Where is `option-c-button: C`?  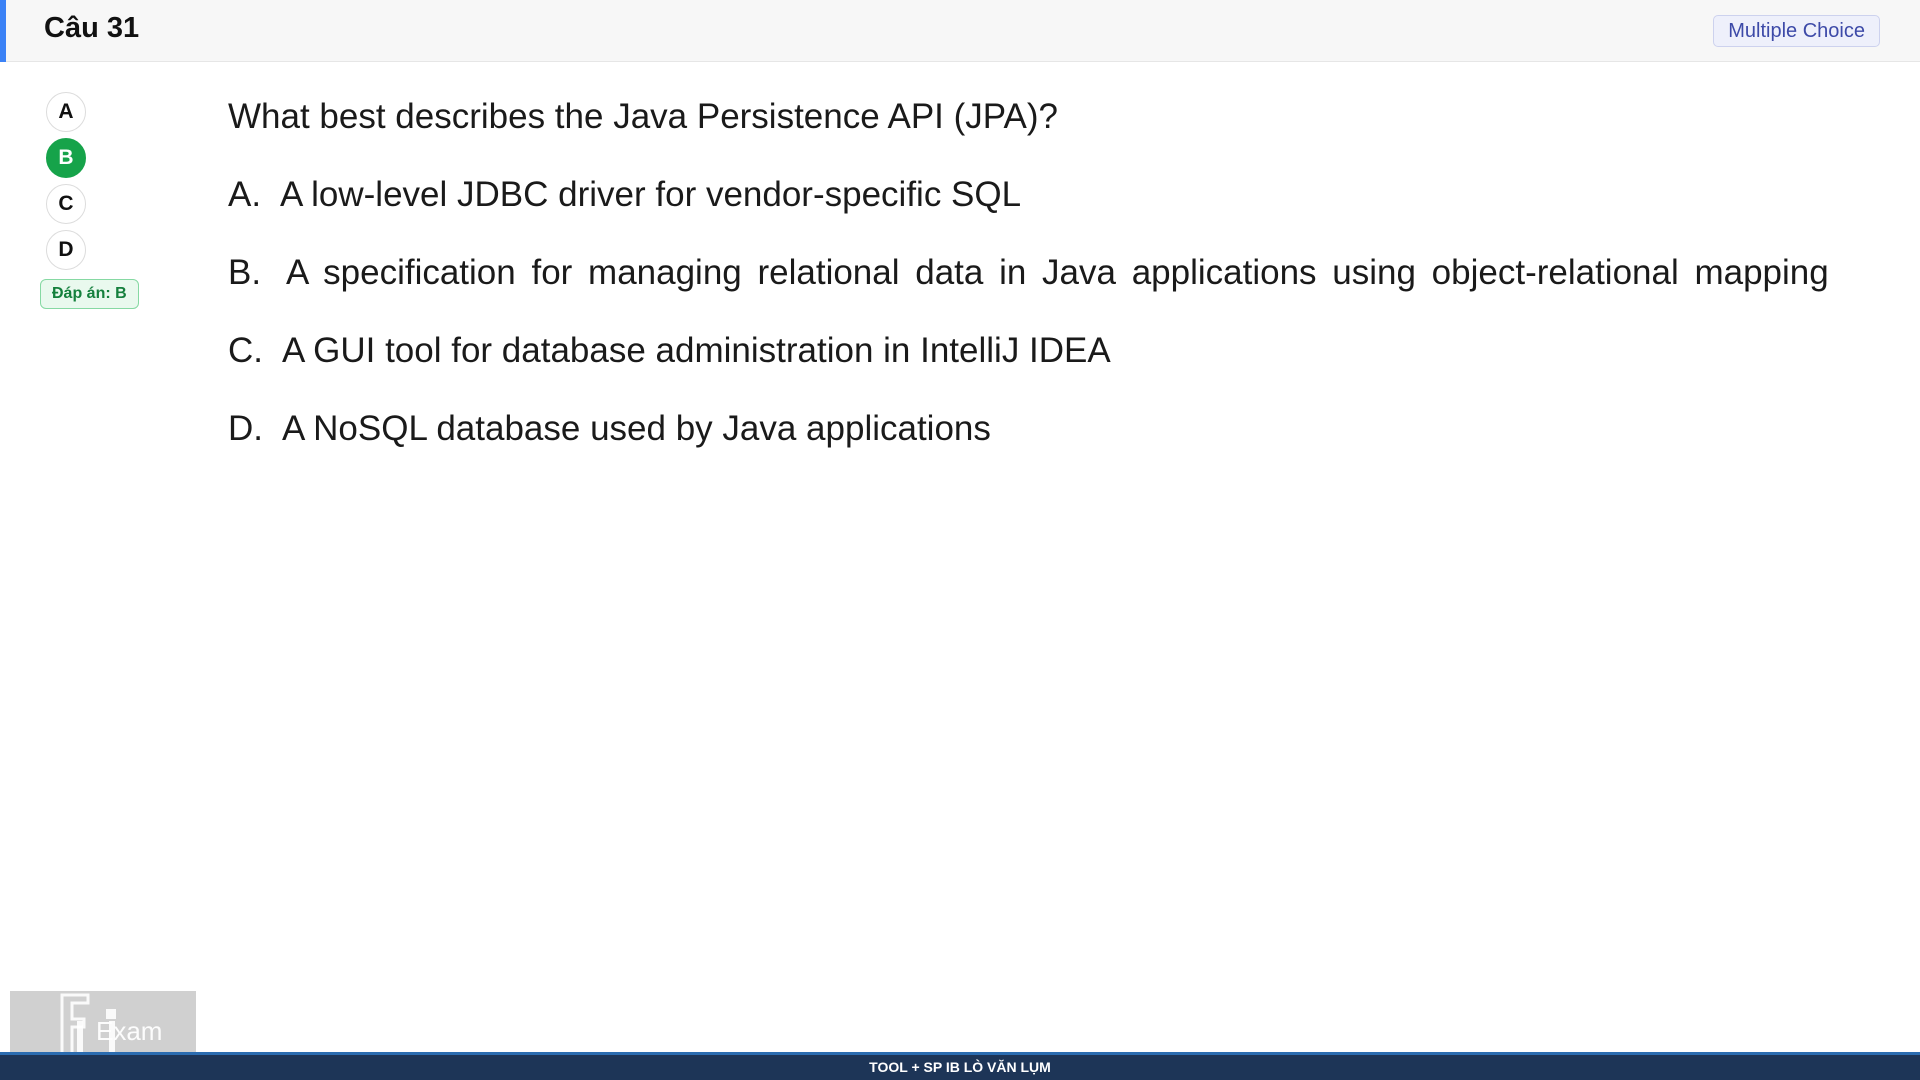 option-c-button: C is located at coordinates (66, 204).